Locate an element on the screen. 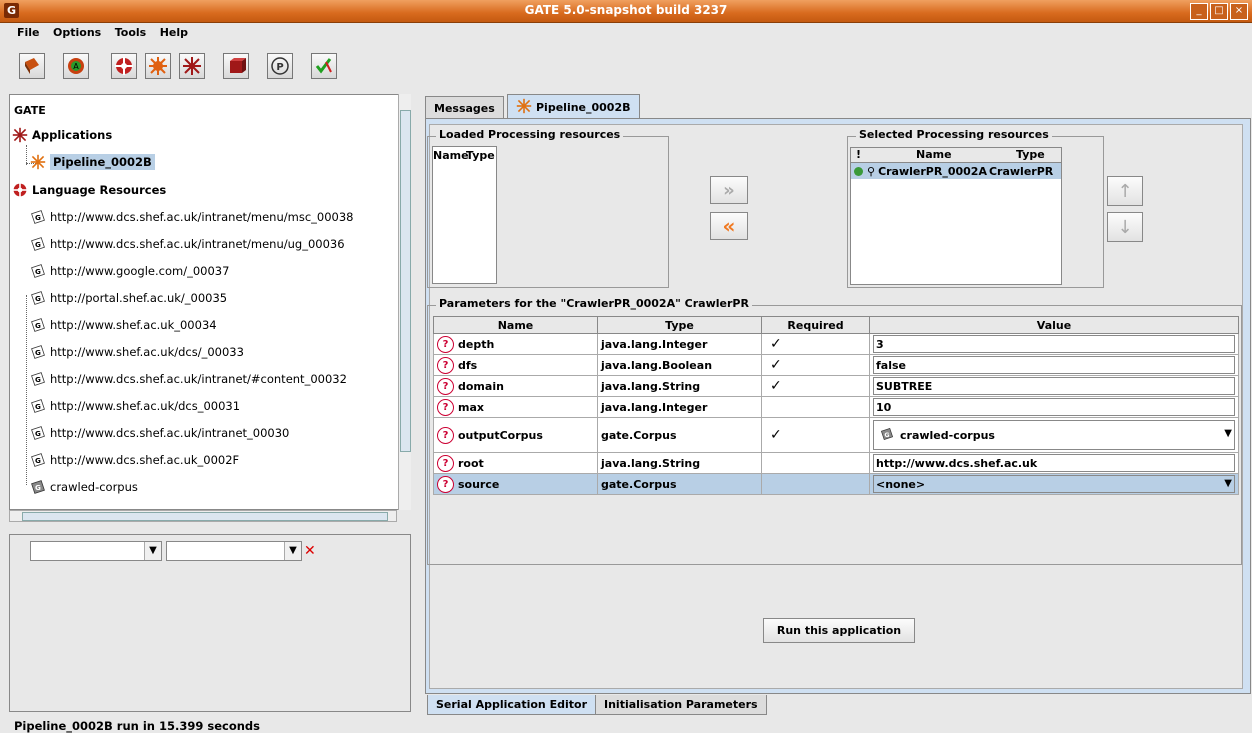 The height and width of the screenshot is (733, 1252). close-icon: × is located at coordinates (1239, 11).